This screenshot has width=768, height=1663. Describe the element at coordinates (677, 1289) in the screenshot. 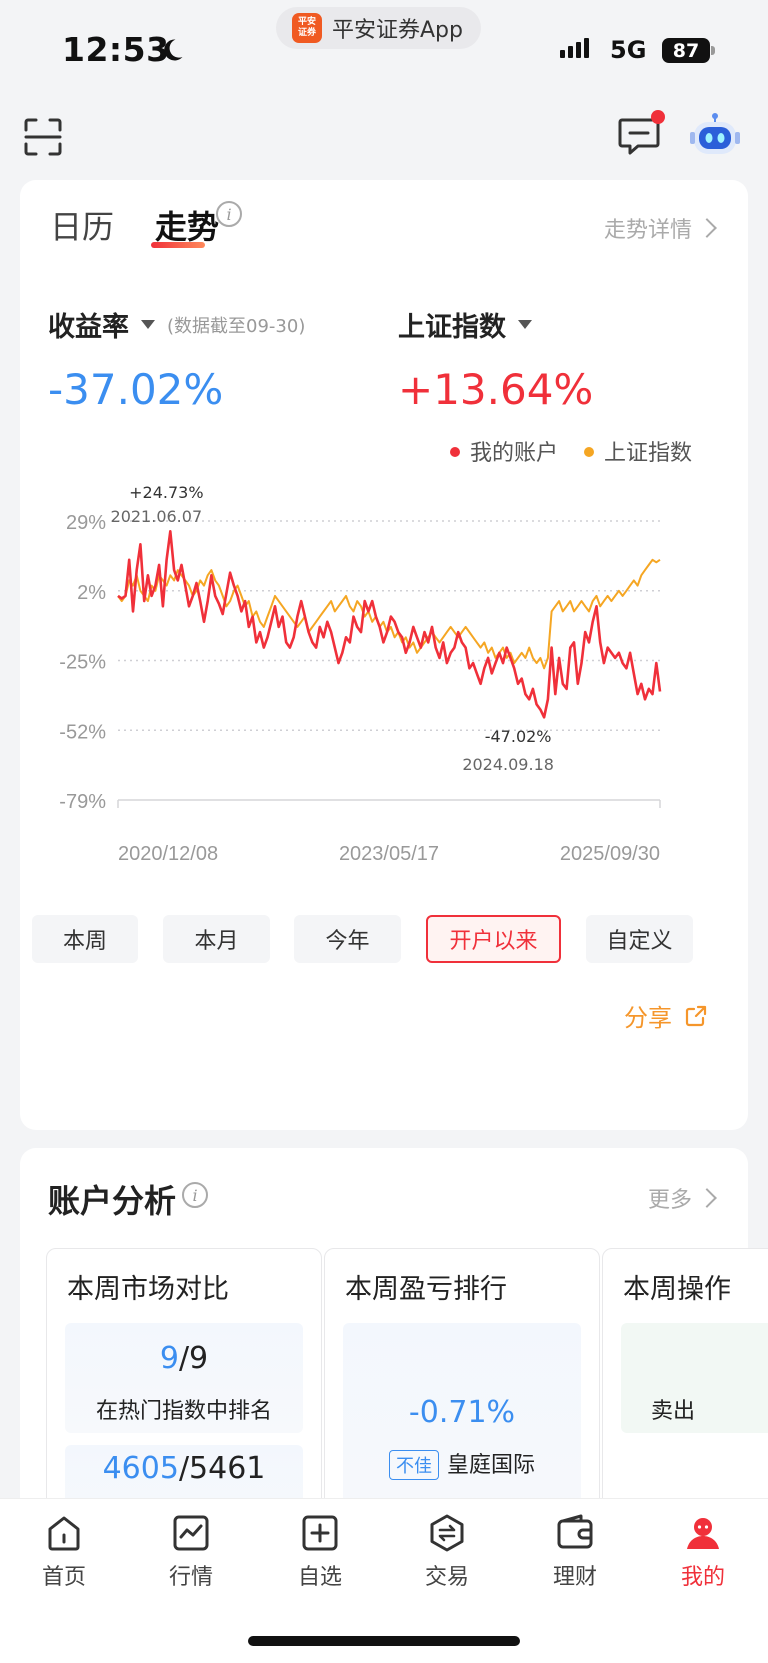

I see `sub-card-title: 本周操作` at that location.